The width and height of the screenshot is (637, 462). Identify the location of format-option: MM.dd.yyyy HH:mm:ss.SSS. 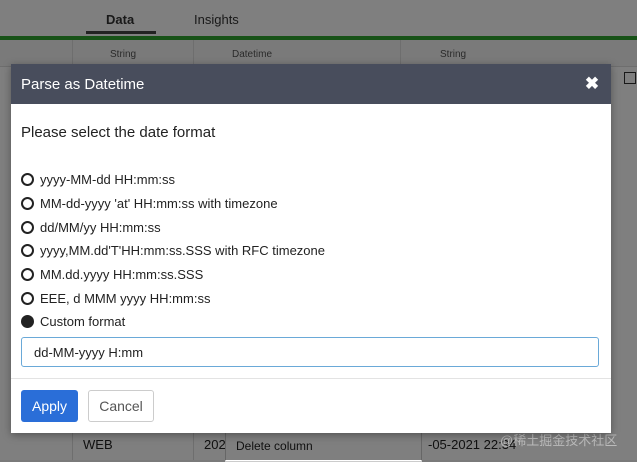
(173, 275).